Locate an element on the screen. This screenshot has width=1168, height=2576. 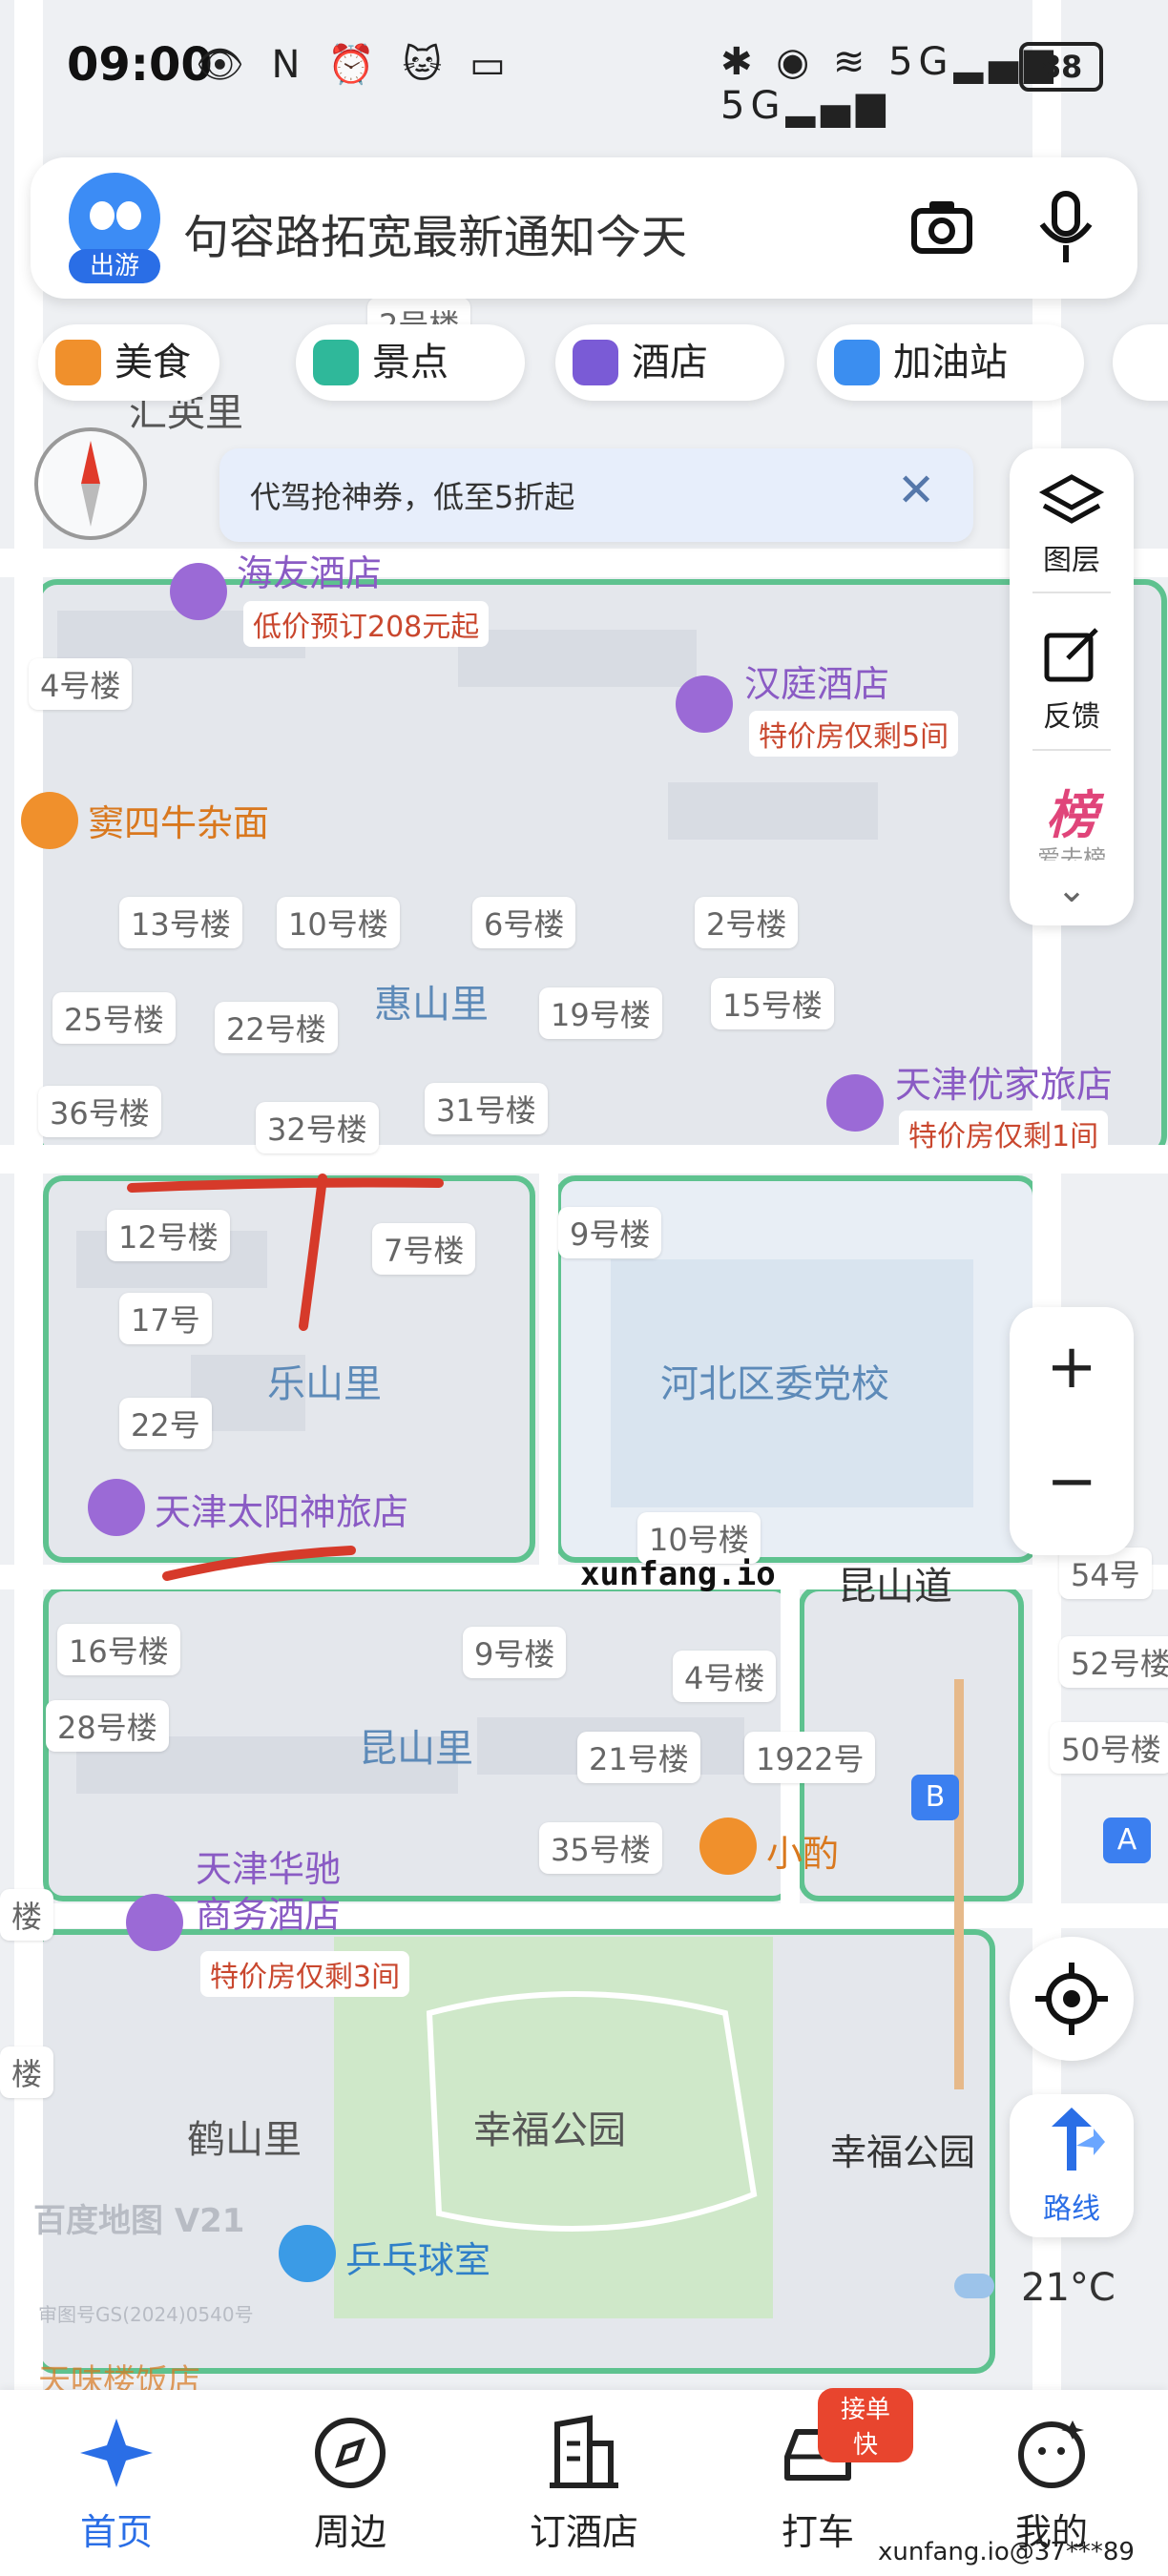
microphone-icon is located at coordinates (1065, 228).